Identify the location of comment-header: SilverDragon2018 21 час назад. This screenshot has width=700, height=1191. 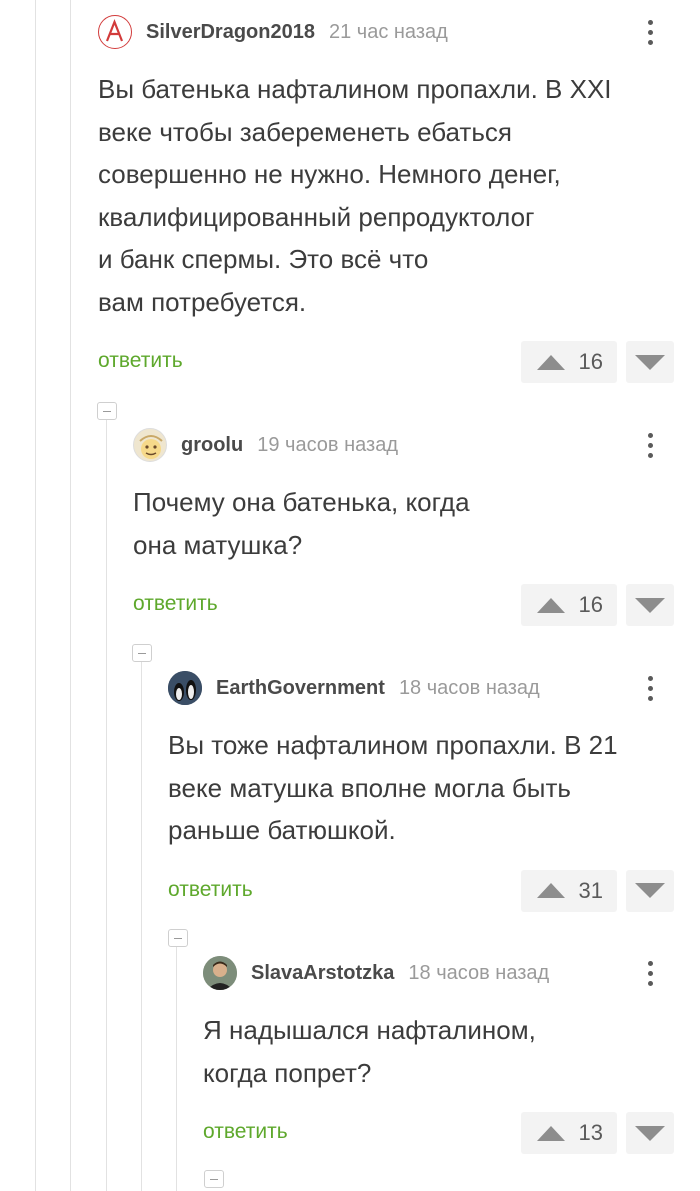
(399, 32).